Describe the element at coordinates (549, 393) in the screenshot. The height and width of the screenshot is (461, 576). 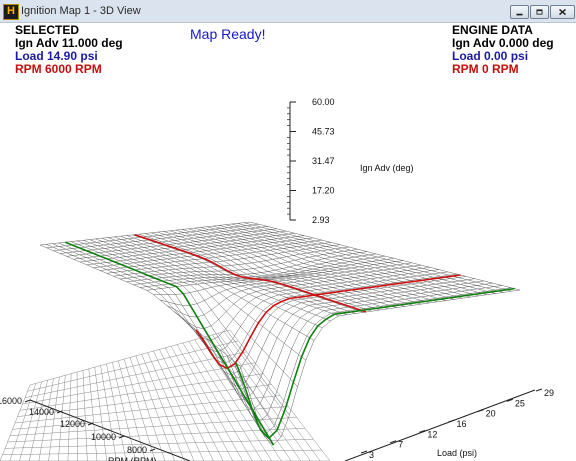
I see `load-tick-label: 29` at that location.